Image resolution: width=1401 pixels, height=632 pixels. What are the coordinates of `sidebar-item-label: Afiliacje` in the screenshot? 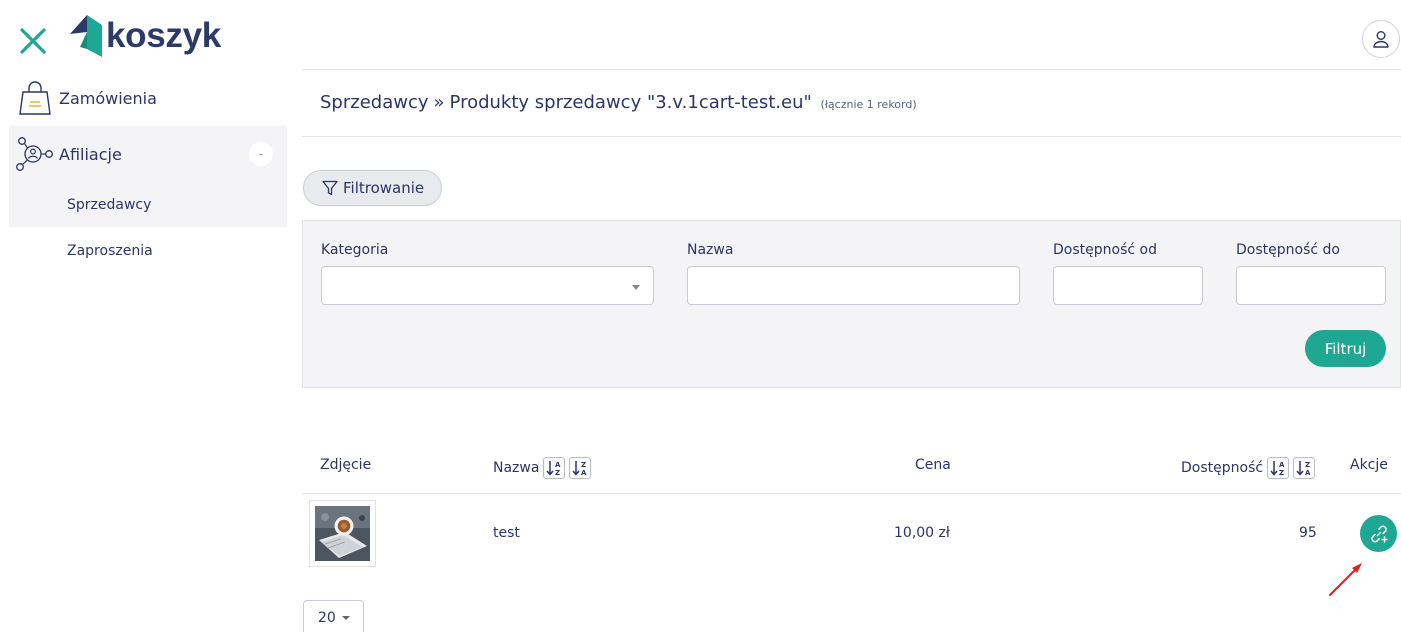 It's located at (90, 154).